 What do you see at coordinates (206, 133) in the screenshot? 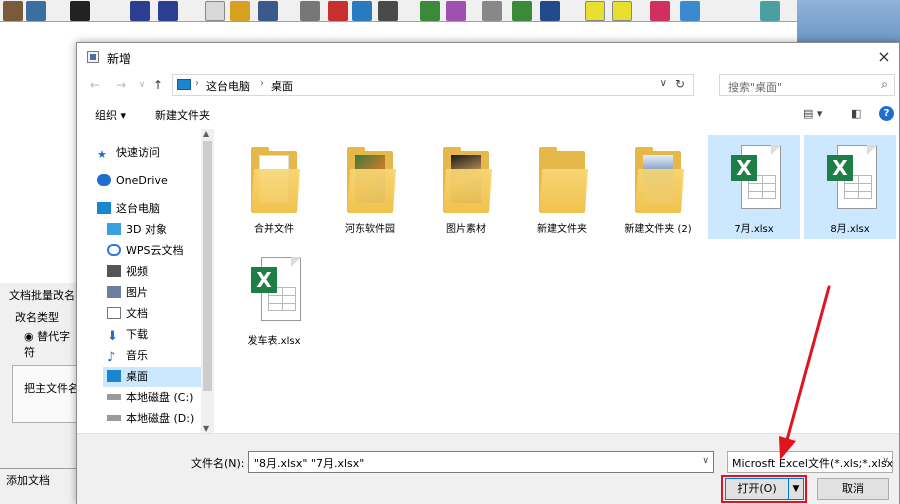
I see `scroll-up-icon: ▲` at bounding box center [206, 133].